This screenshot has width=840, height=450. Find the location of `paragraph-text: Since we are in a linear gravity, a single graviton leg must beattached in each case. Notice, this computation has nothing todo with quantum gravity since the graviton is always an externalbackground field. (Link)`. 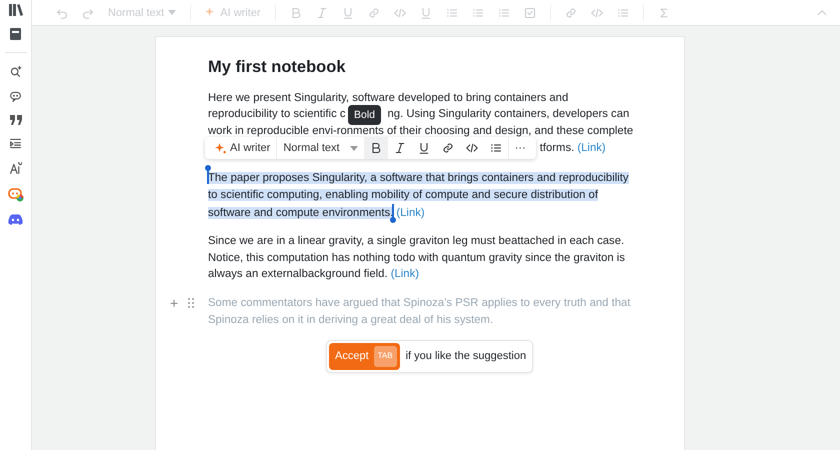

paragraph-text: Since we are in a linear gravity, a single graviton leg must beattached in each case. Notice, this computation has nothing todo with quantum gravity since the graviton is always an externalbackground field. (Link) is located at coordinates (417, 258).